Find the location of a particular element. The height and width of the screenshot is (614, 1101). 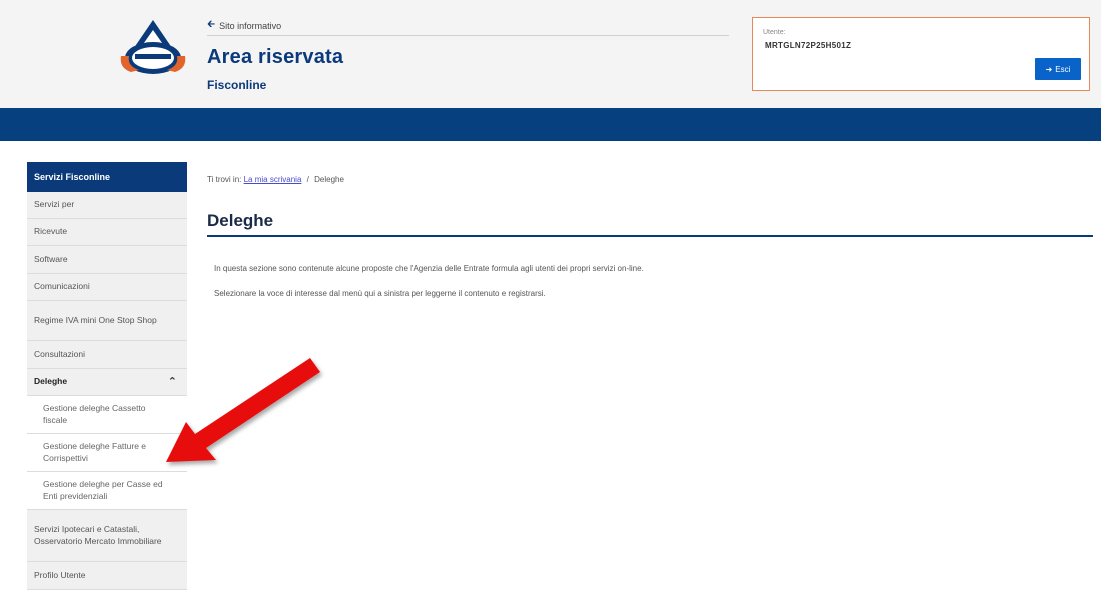

sidebar-item-servizi-per: Servizi per is located at coordinates (107, 205).